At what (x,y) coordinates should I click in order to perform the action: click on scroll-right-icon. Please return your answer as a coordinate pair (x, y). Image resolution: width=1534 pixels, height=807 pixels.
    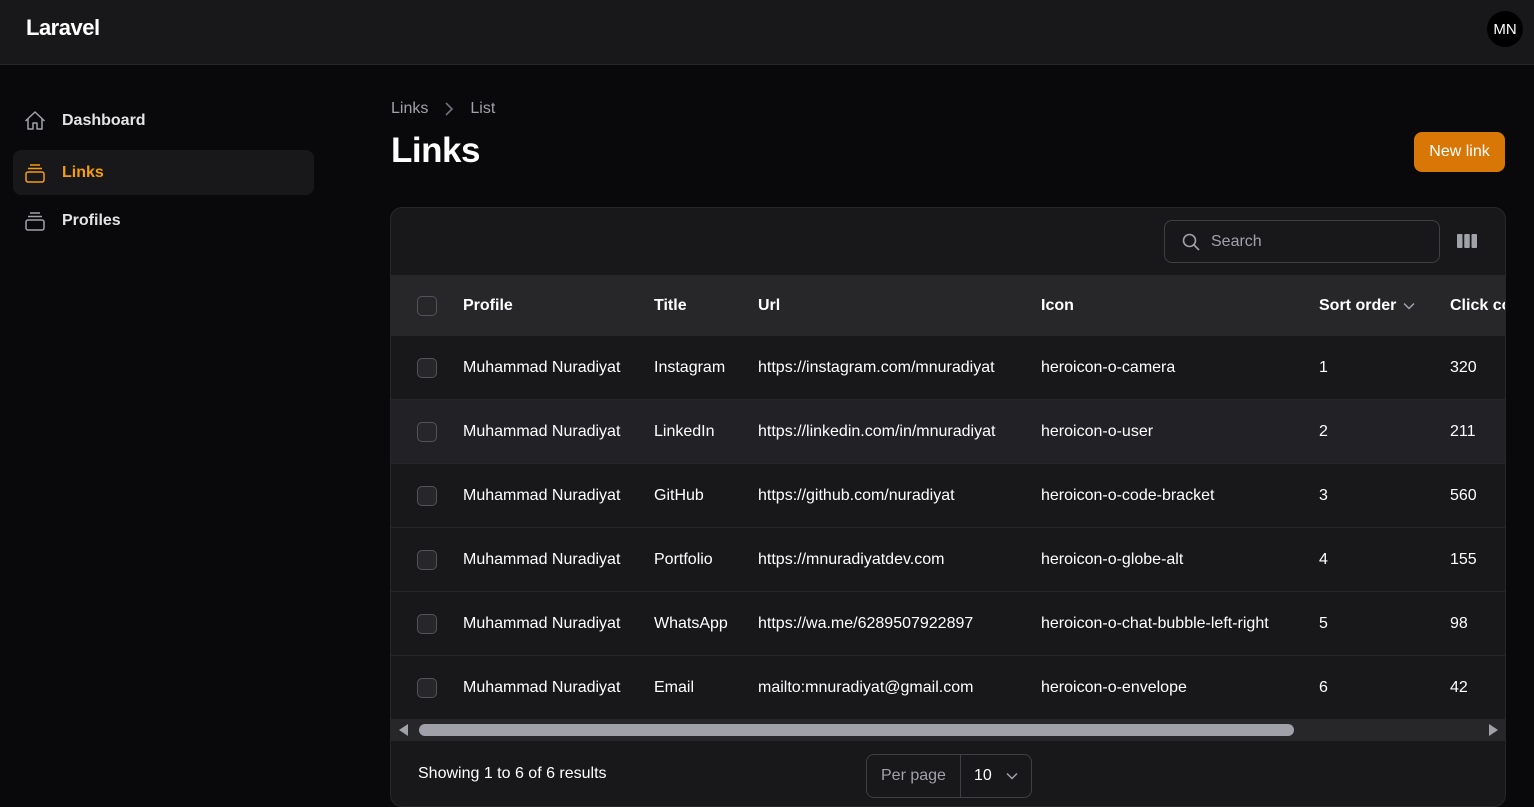
    Looking at the image, I should click on (1493, 730).